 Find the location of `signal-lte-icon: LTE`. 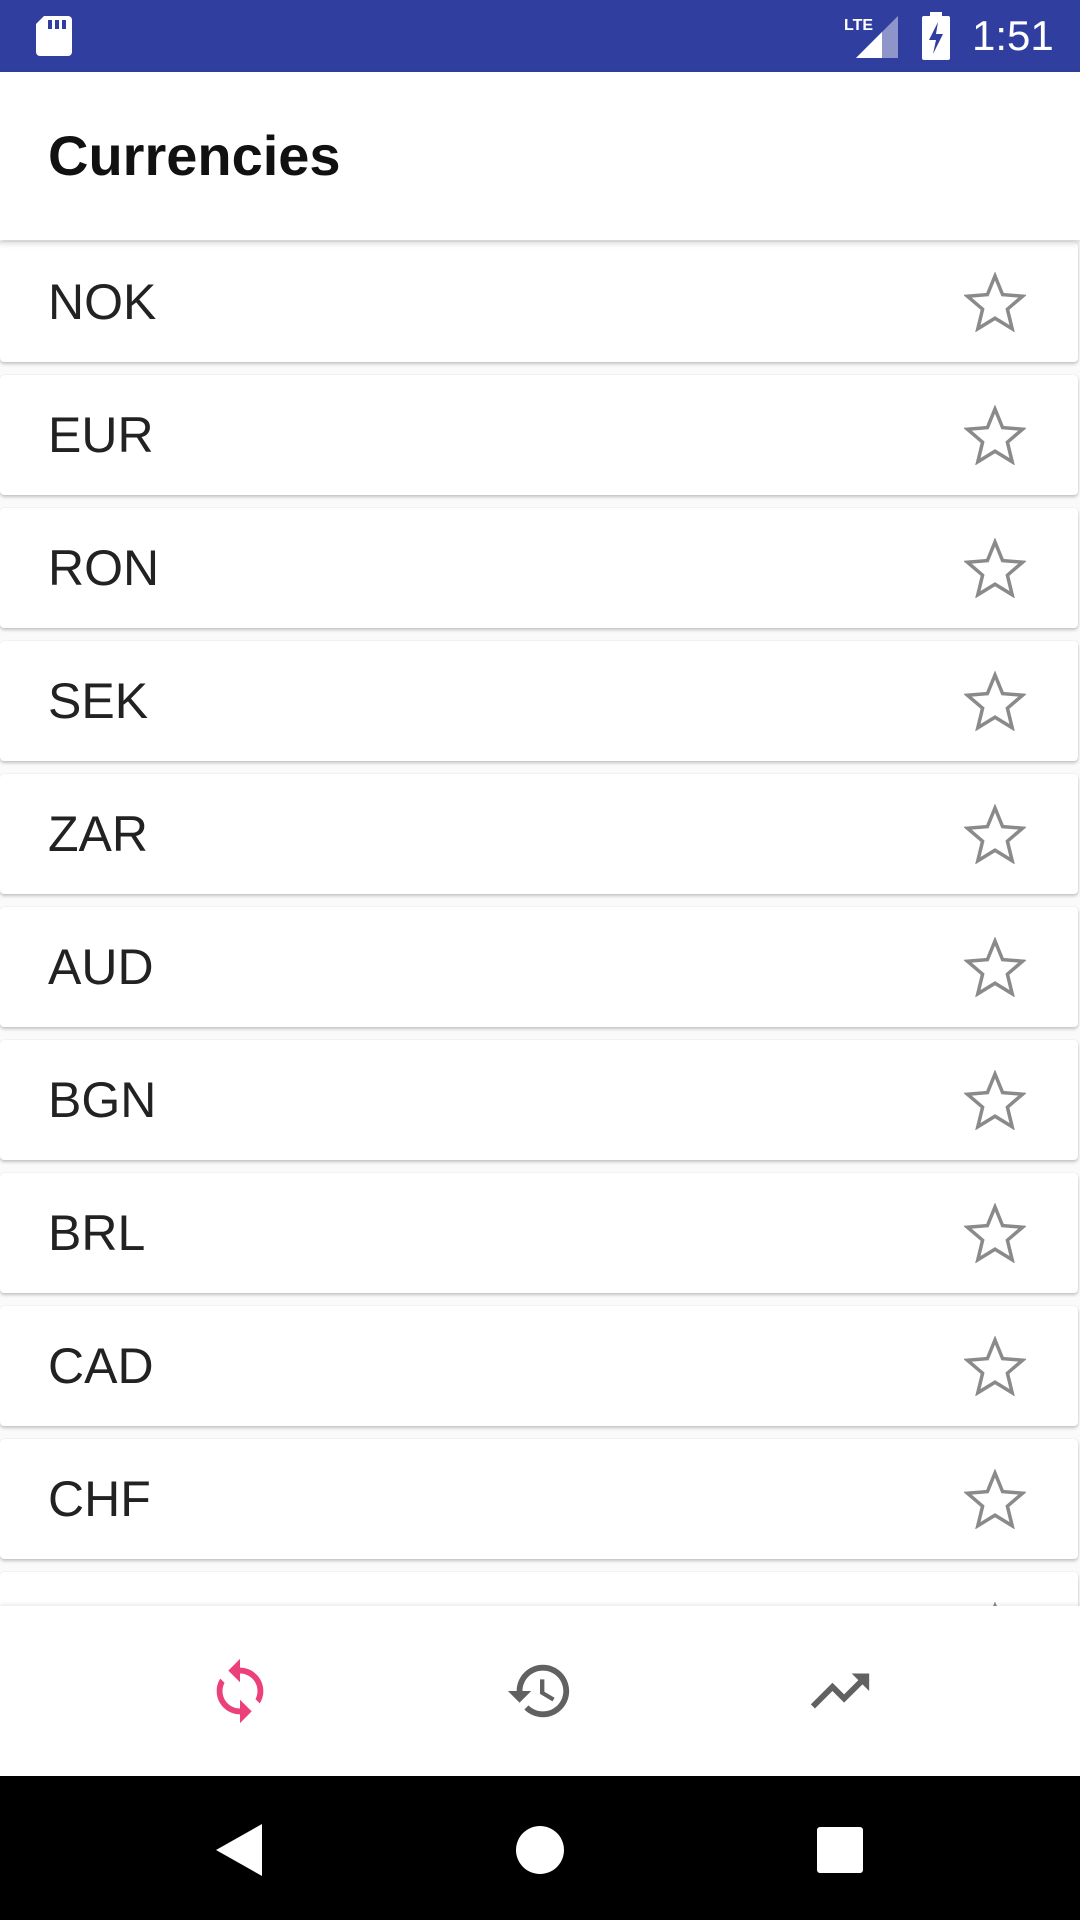

signal-lte-icon: LTE is located at coordinates (871, 37).